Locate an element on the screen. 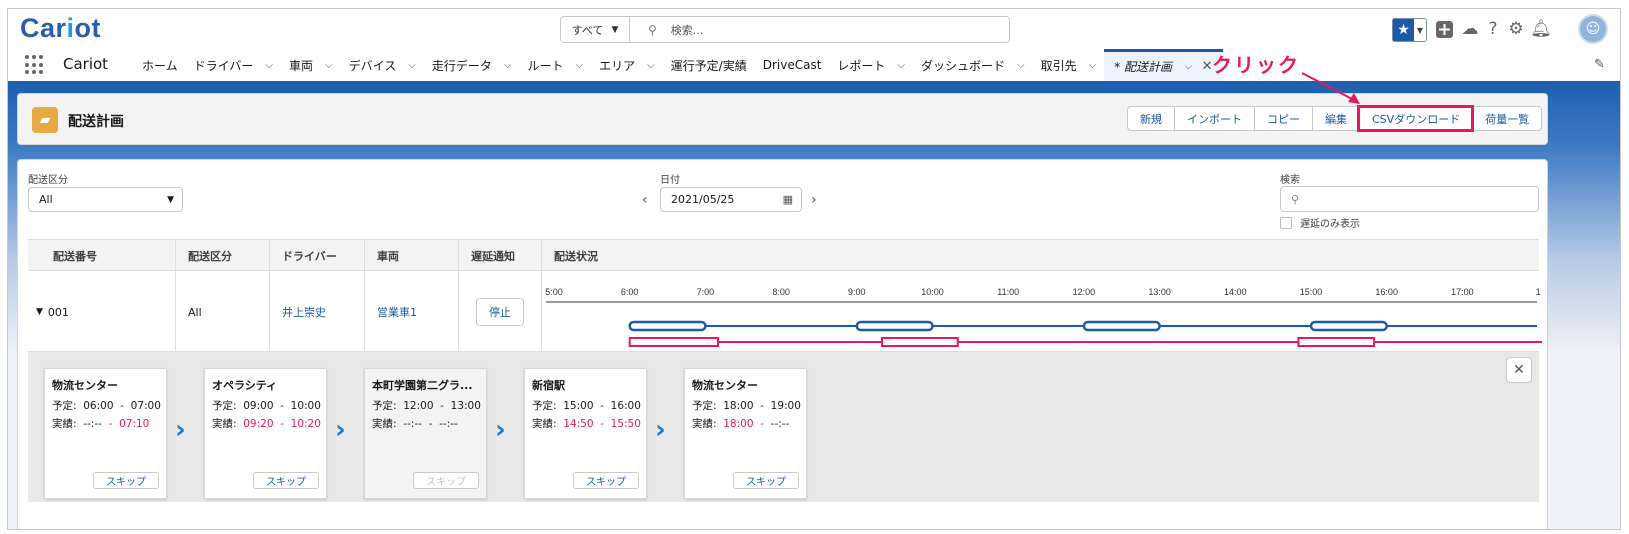 The image size is (1629, 534). gear-icon: ⚙ is located at coordinates (1516, 29).